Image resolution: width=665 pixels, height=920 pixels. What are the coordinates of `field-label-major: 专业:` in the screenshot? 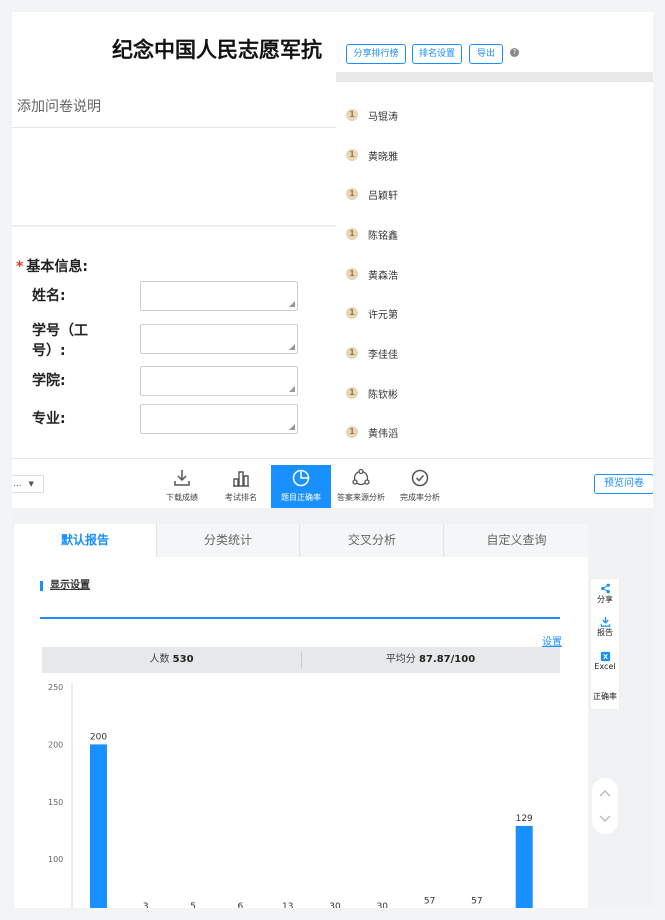 It's located at (49, 419).